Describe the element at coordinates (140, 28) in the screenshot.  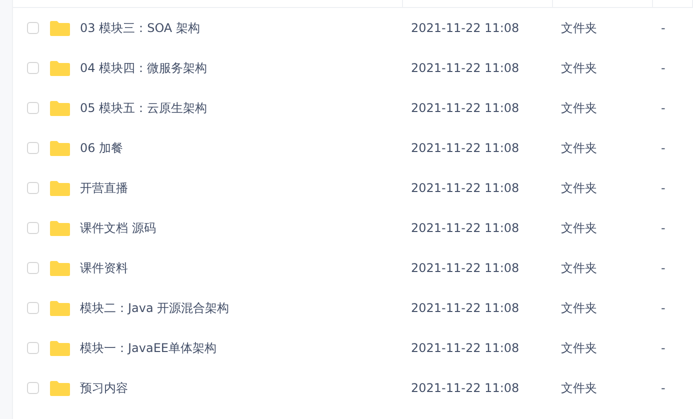
I see `file-name: 03 模块三：SOA 架构` at that location.